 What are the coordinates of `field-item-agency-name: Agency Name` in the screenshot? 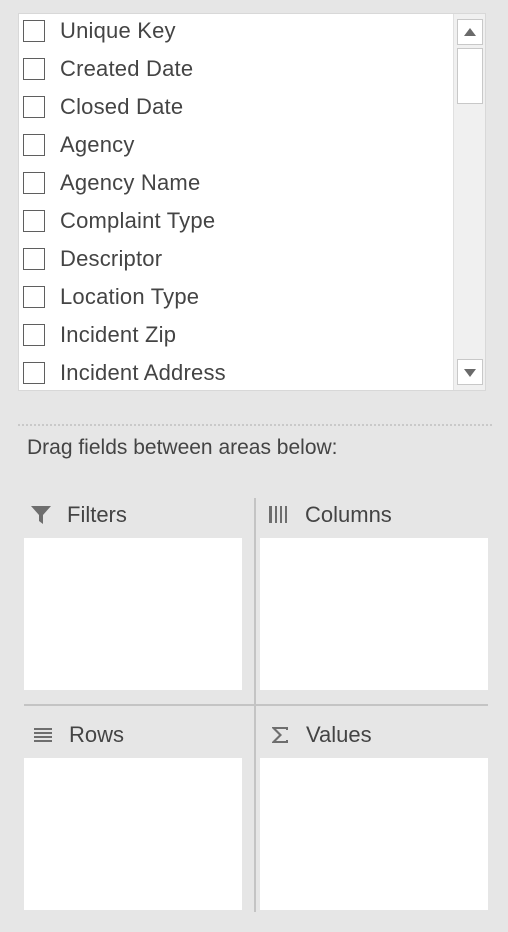 It's located at (111, 183).